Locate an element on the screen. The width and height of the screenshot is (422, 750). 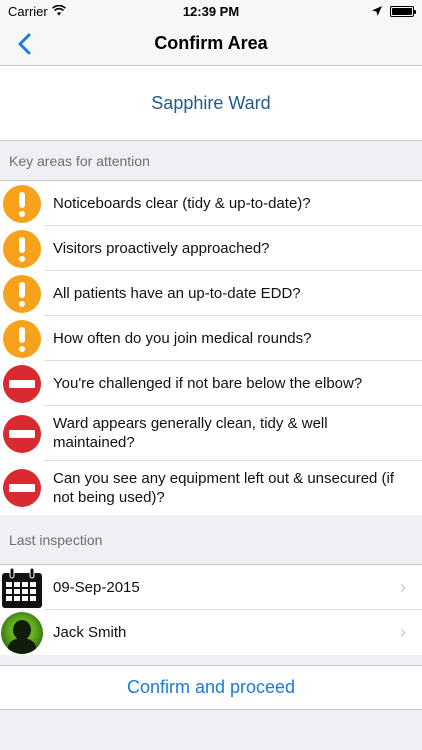
carrier-label: Carrier is located at coordinates (28, 11).